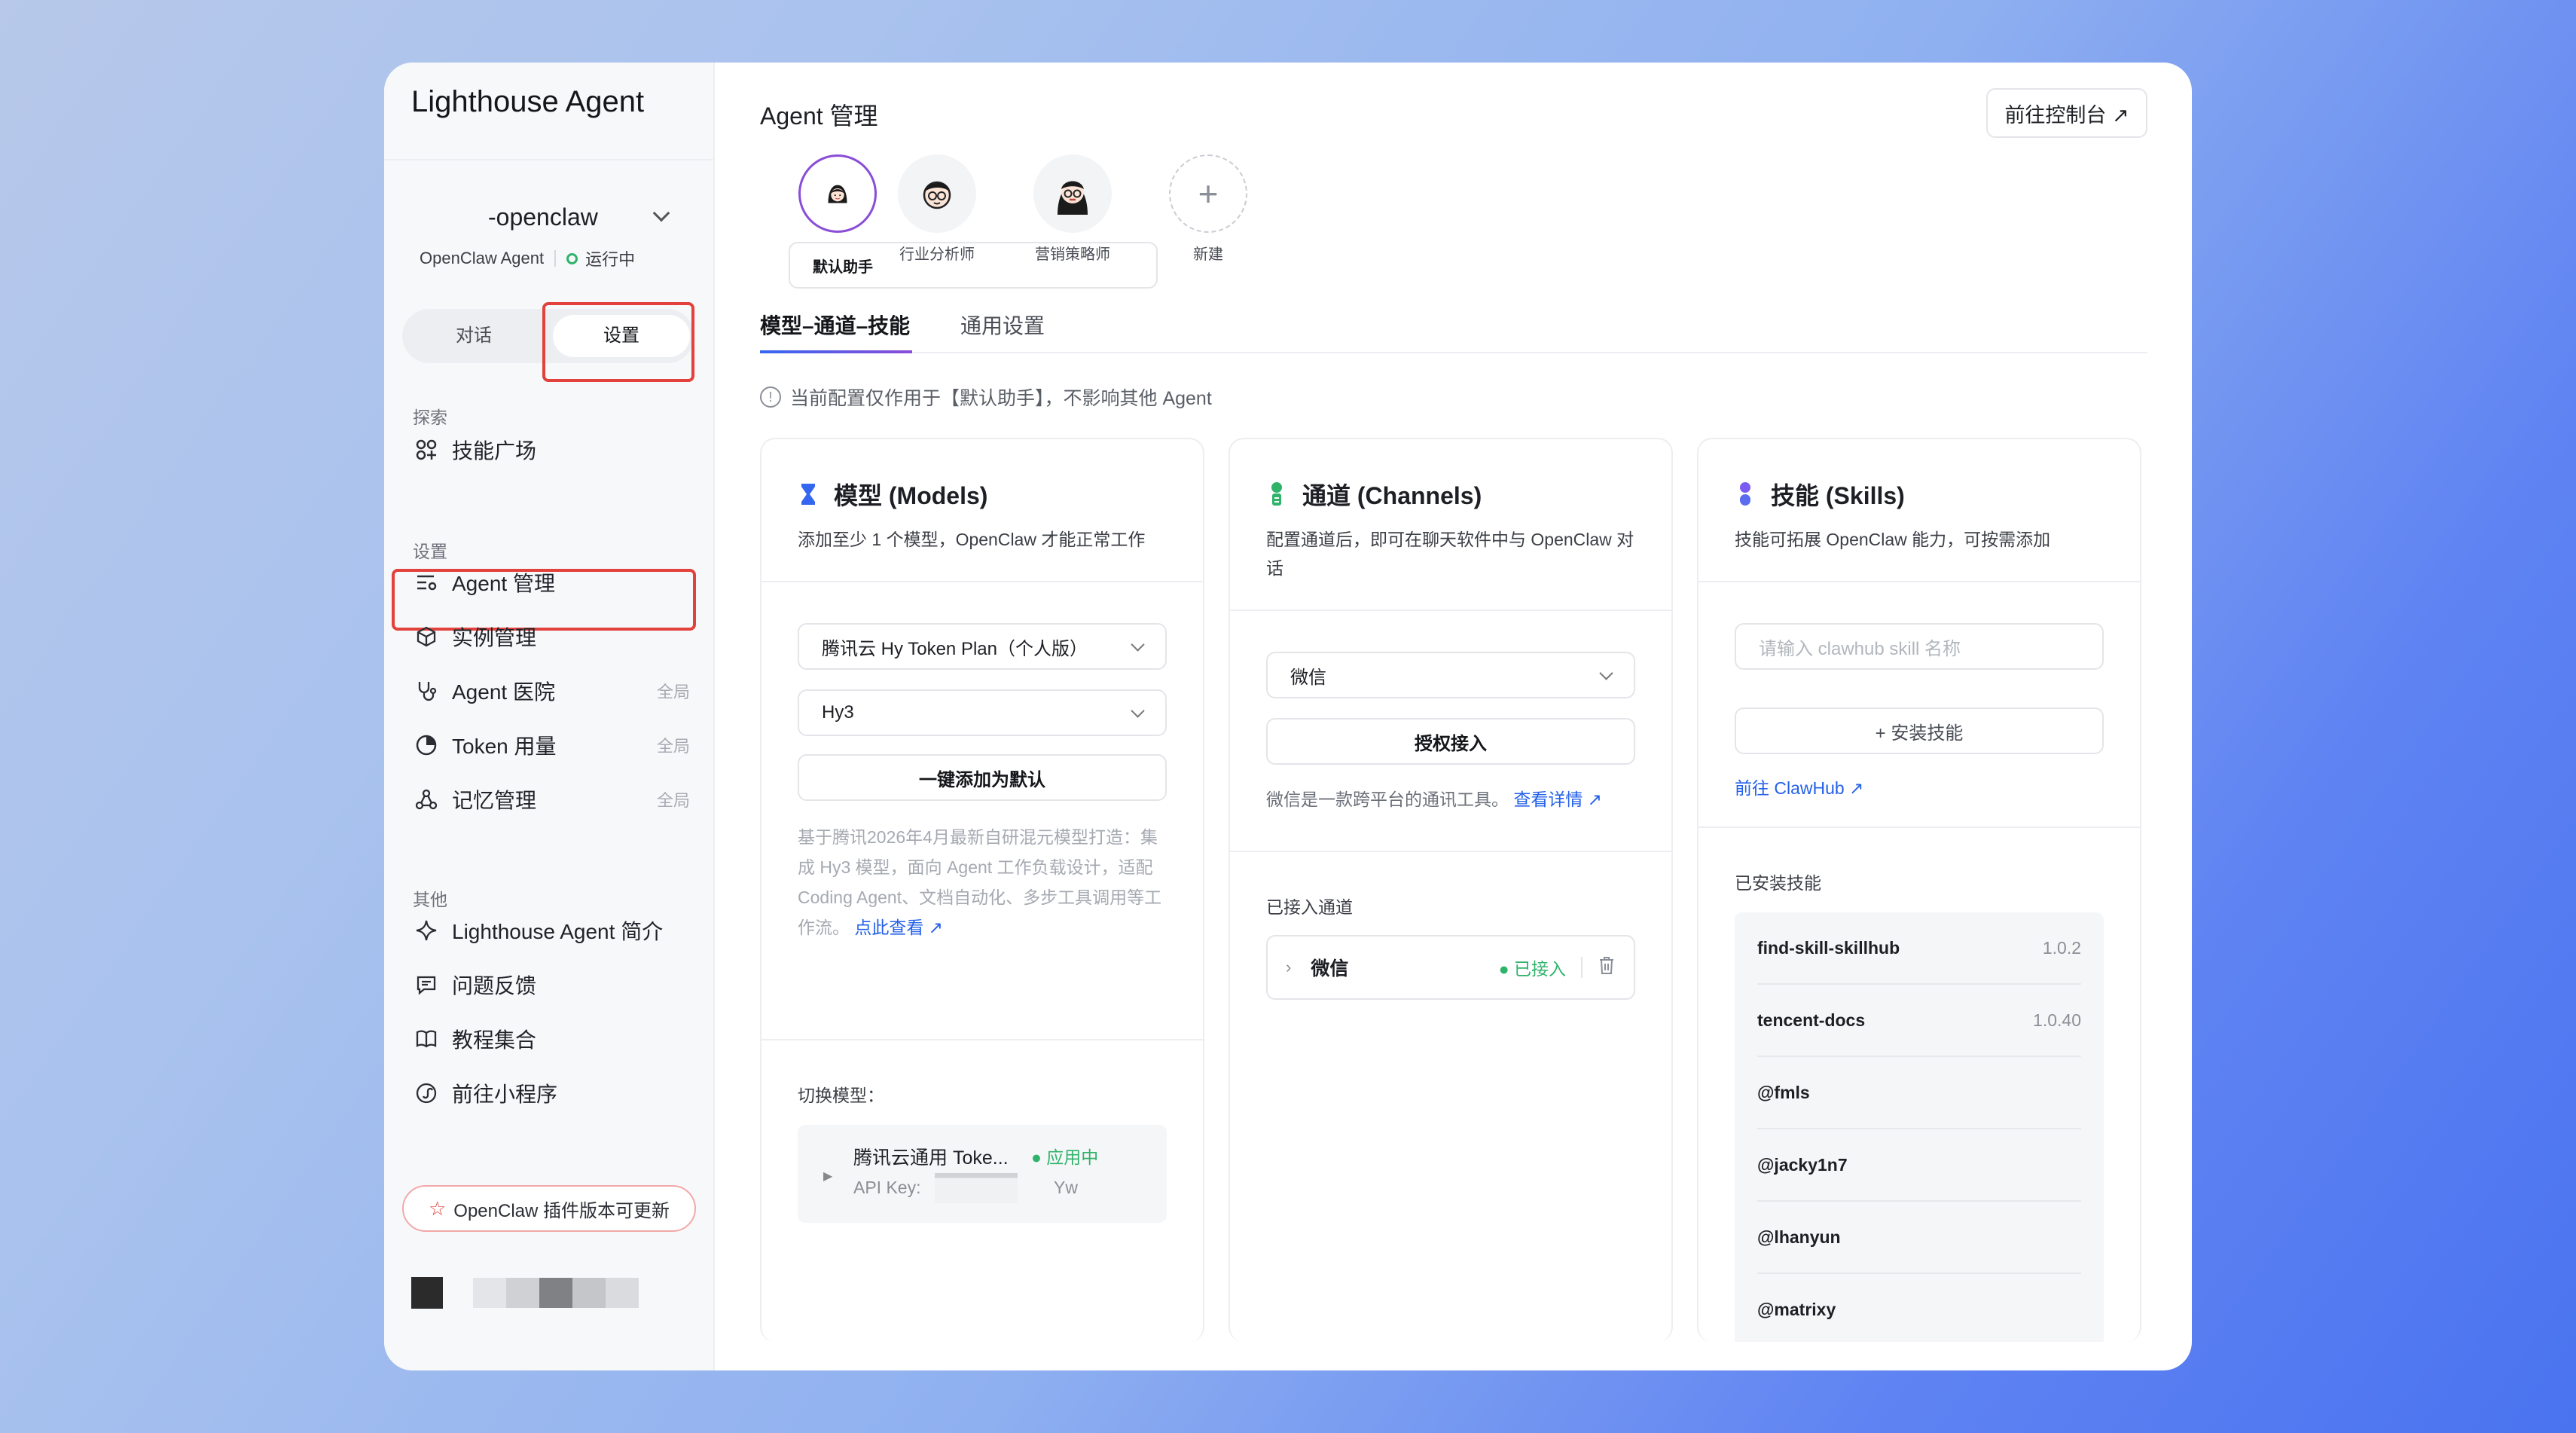  Describe the element at coordinates (1276, 494) in the screenshot. I see `channel-icon` at that location.